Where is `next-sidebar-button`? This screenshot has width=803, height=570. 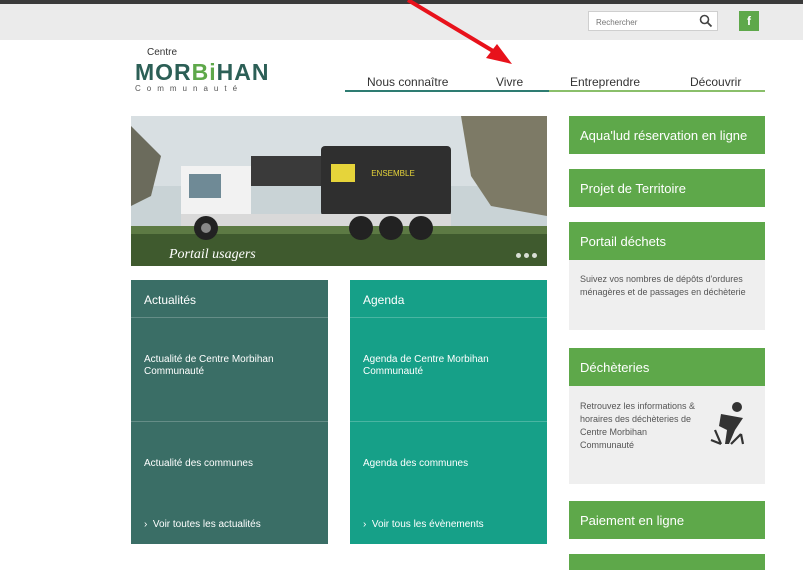
next-sidebar-button is located at coordinates (667, 562).